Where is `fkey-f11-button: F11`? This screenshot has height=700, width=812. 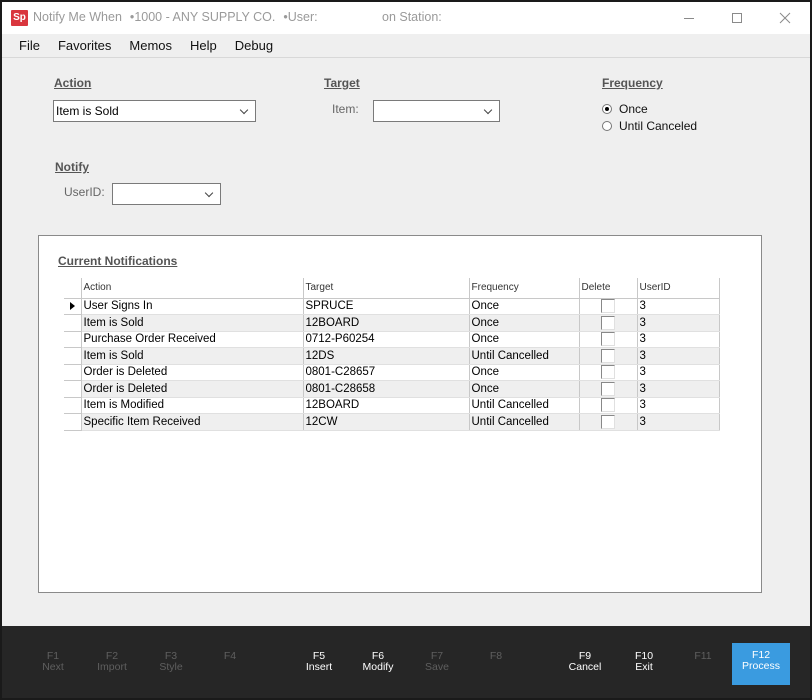
fkey-f11-button: F11 is located at coordinates (703, 665).